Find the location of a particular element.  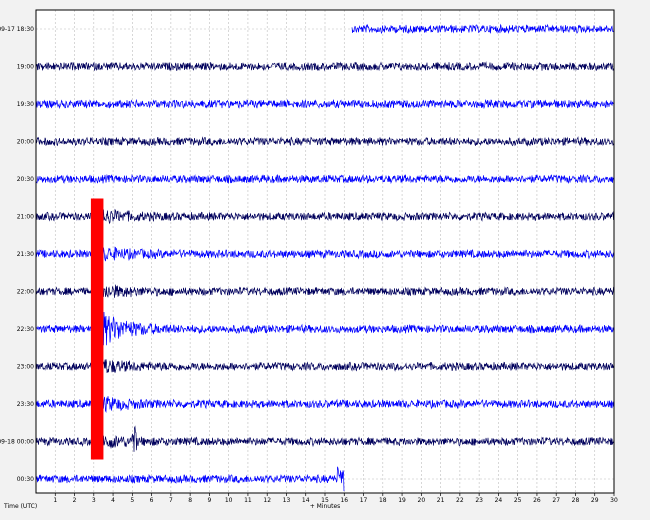

y-row-label: 00:30 is located at coordinates (25, 479).